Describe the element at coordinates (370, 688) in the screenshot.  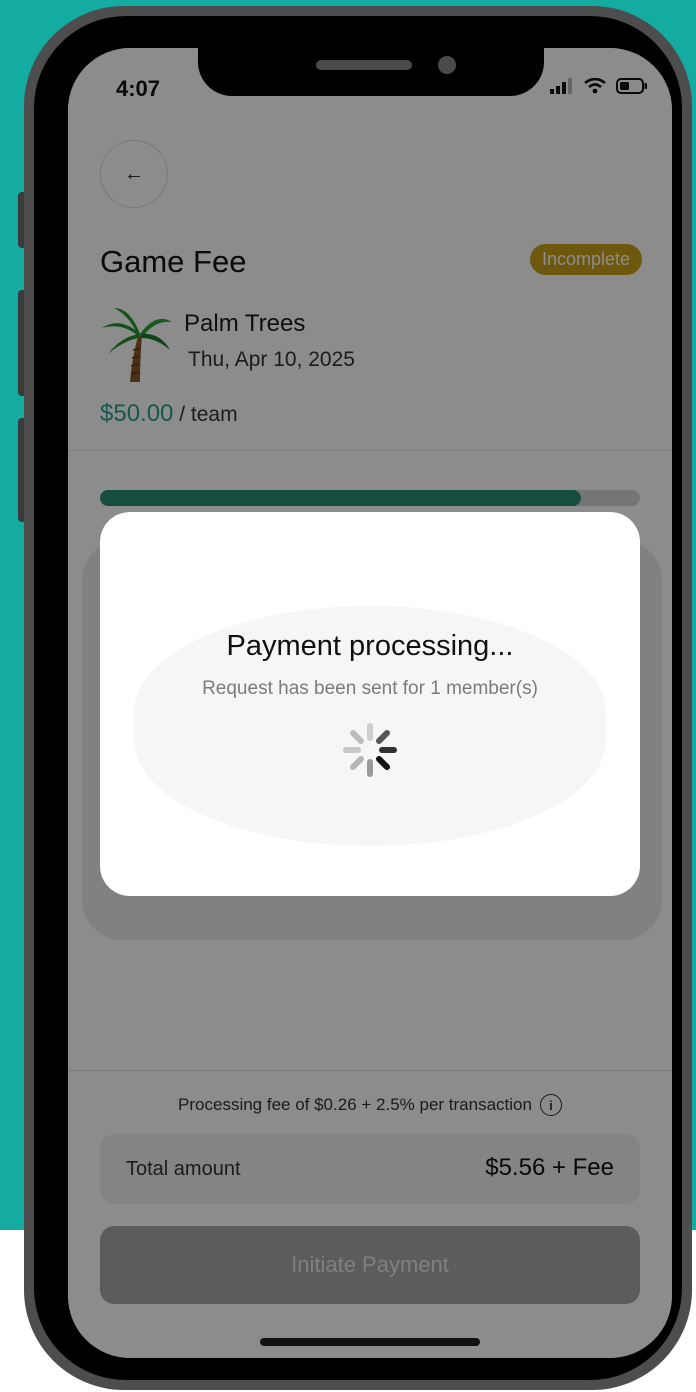
I see `dialog-subtitle: Request has been sent for 1 member(s)` at that location.